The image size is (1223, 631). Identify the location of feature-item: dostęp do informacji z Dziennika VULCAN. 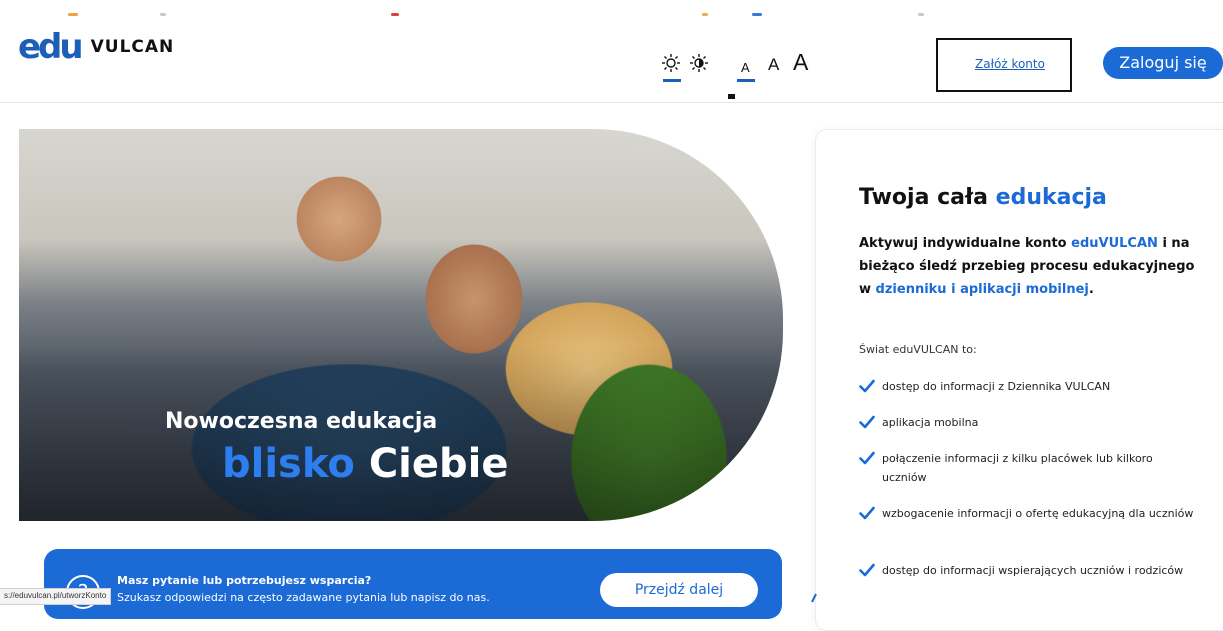
(1029, 386).